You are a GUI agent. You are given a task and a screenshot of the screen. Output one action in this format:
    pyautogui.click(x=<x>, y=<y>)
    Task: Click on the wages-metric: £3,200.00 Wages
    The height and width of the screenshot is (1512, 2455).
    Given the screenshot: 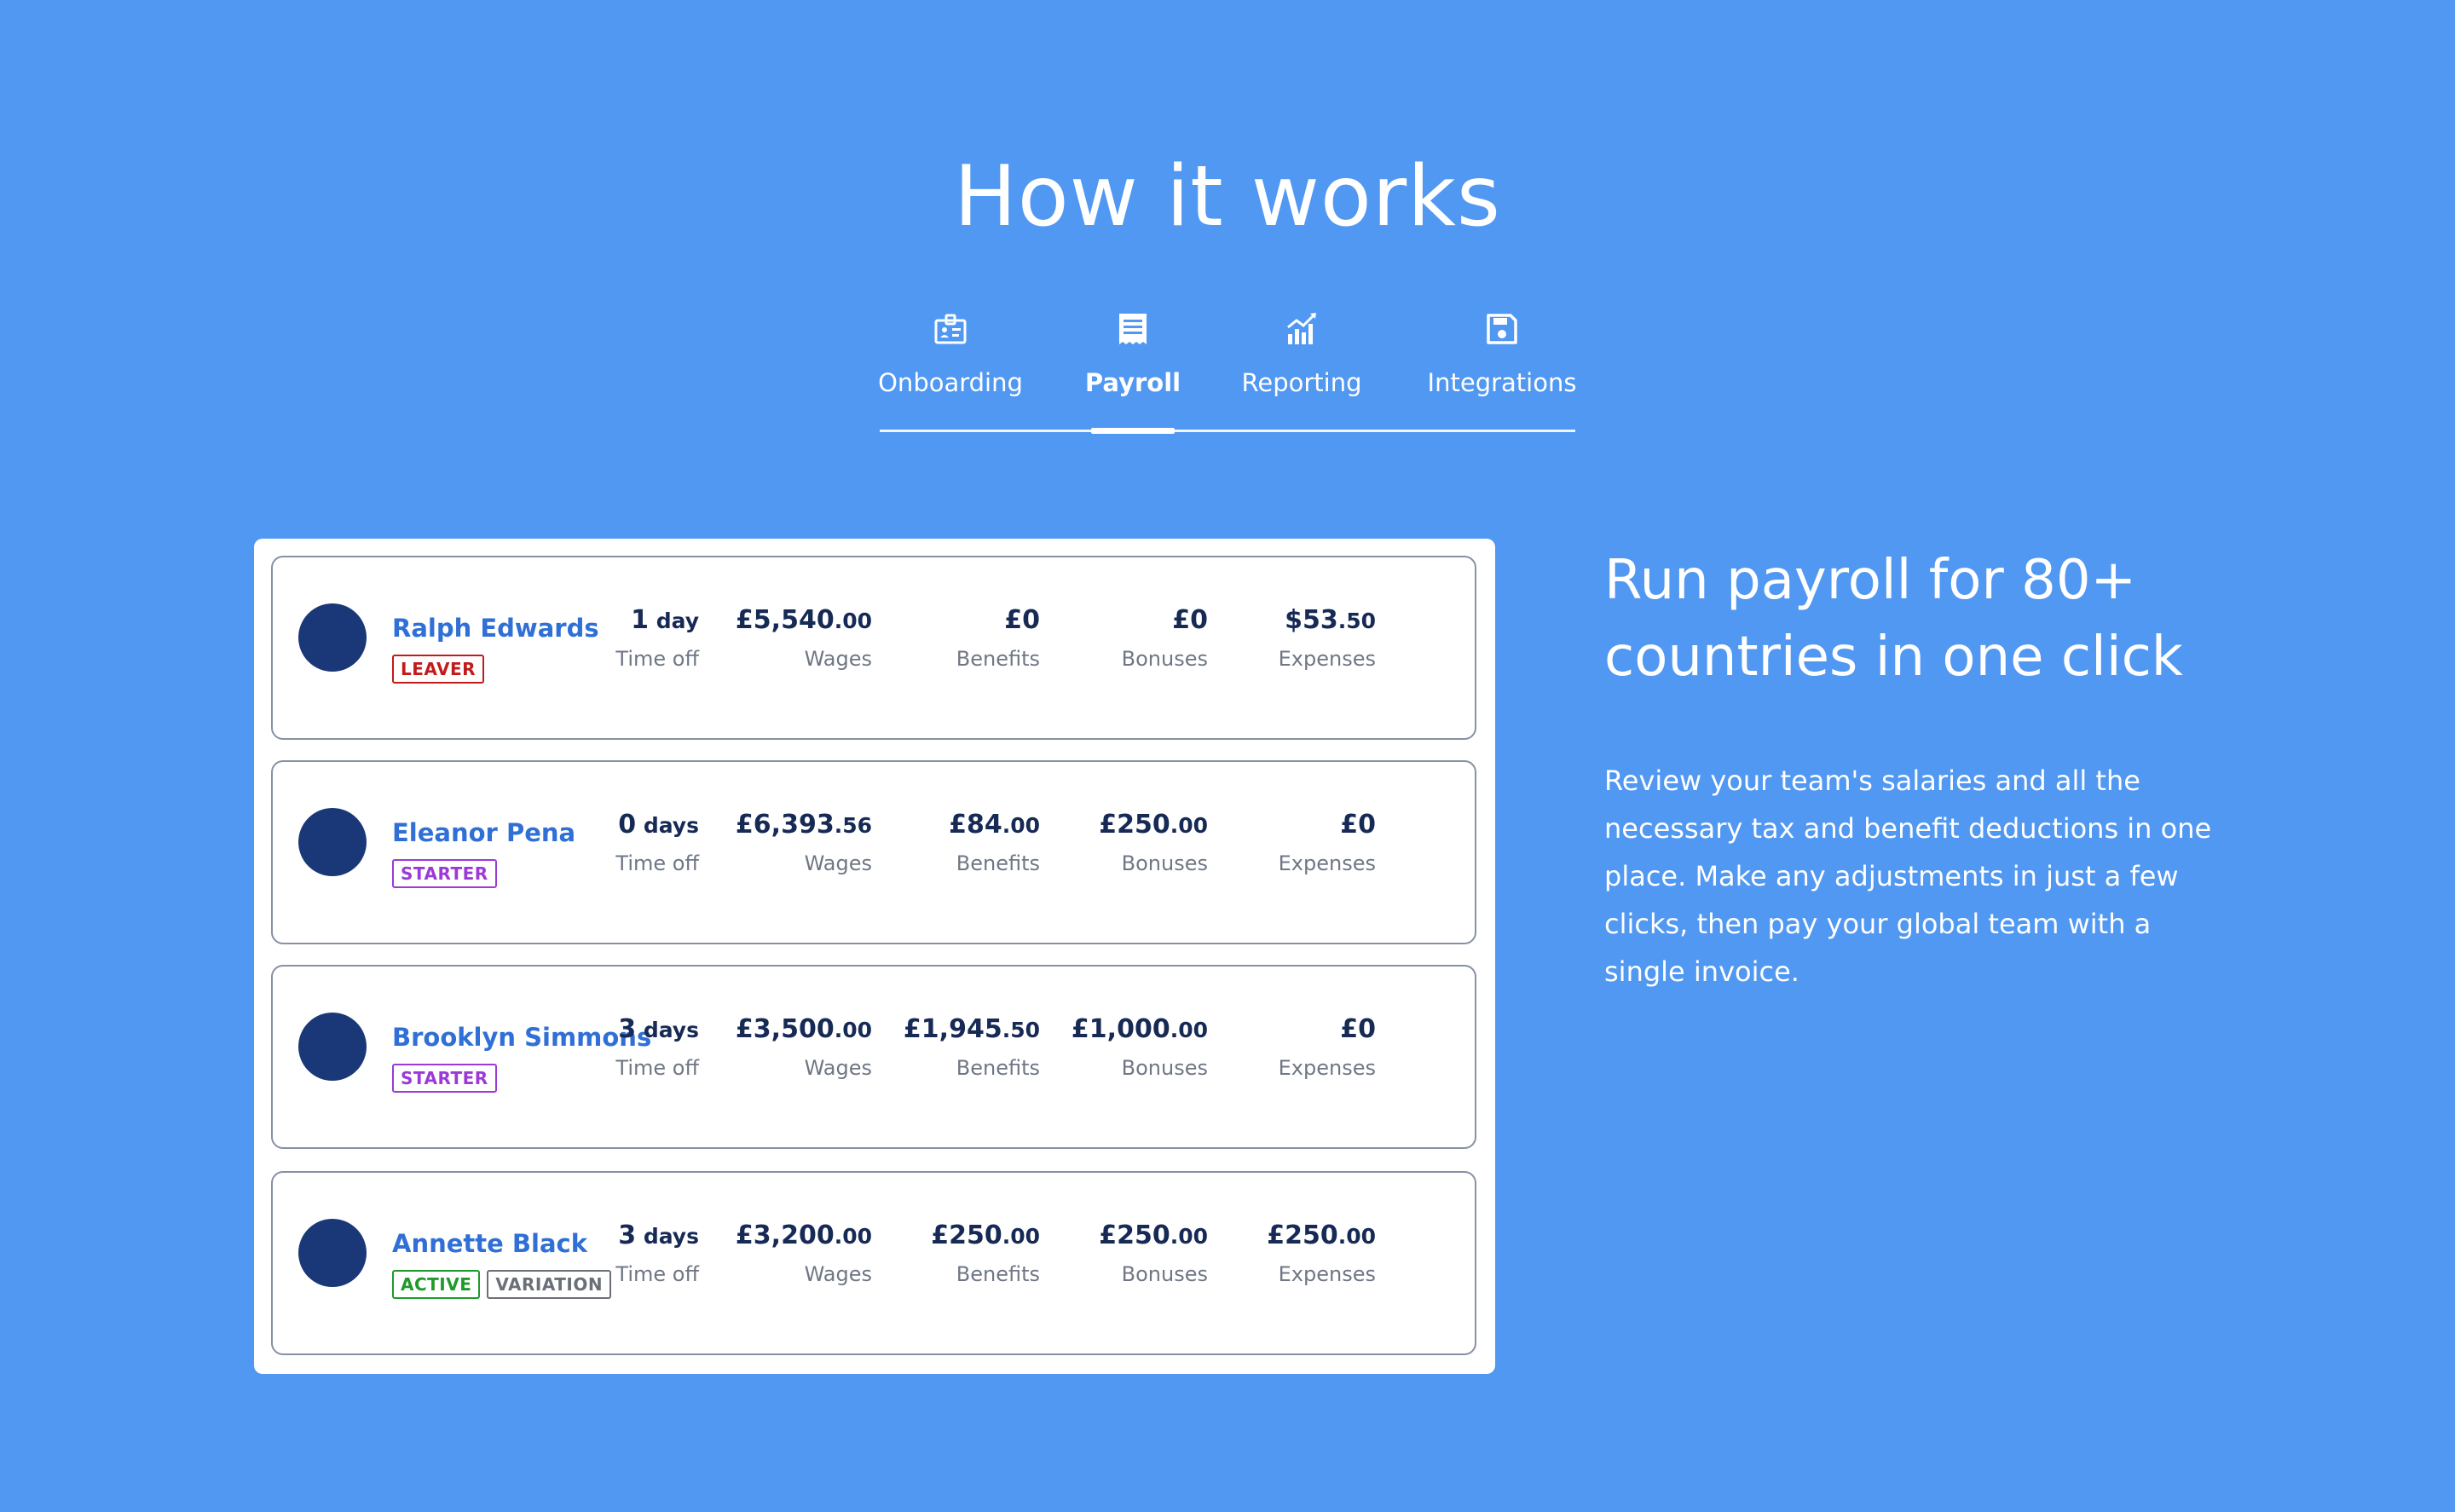 What is the action you would take?
    pyautogui.click(x=791, y=1253)
    